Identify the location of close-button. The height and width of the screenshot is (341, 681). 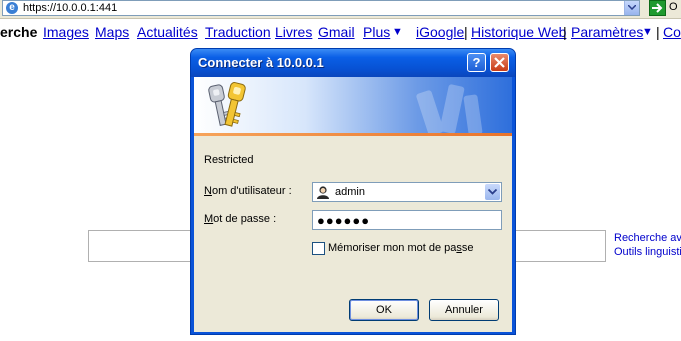
(499, 62).